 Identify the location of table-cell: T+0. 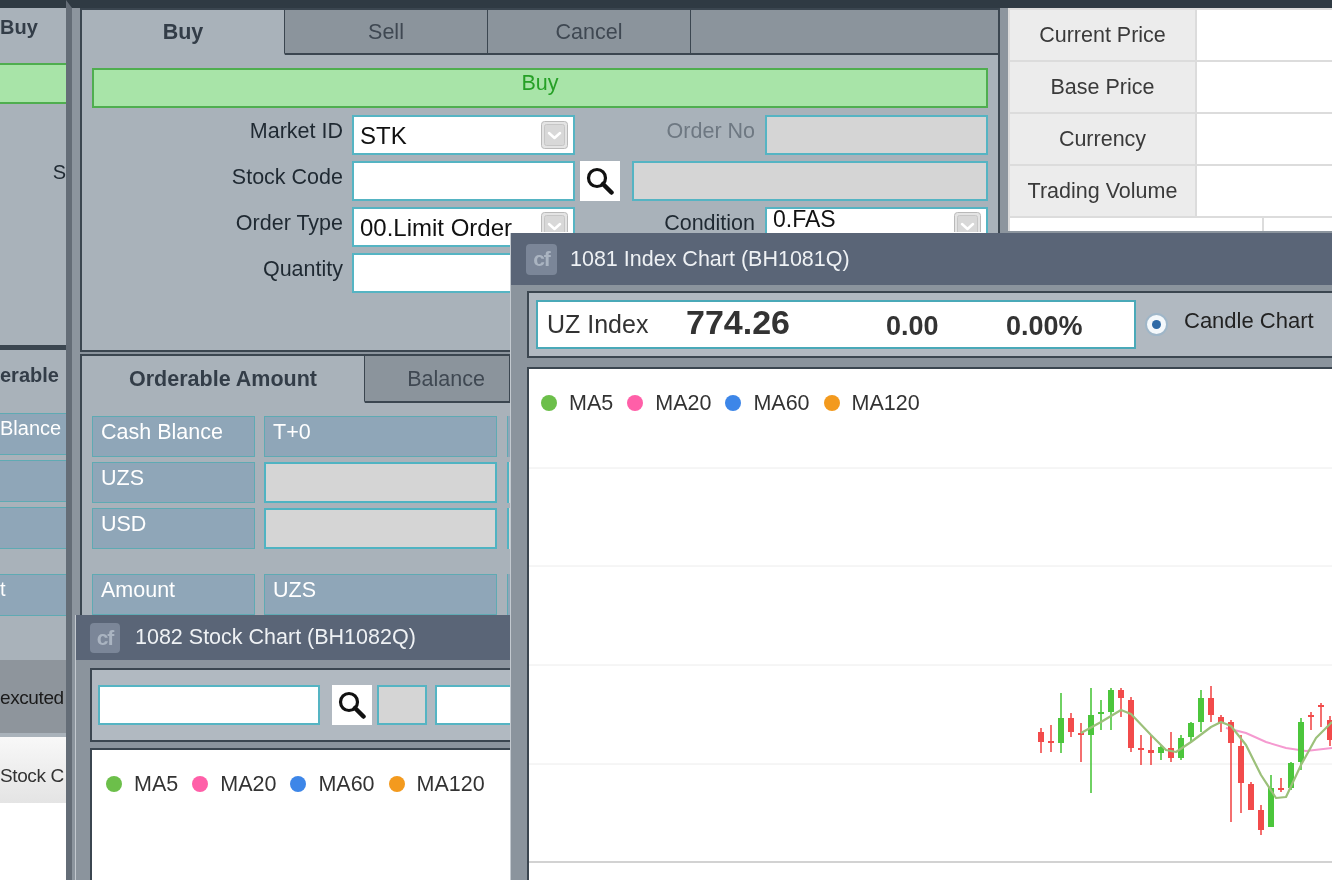
(380, 436).